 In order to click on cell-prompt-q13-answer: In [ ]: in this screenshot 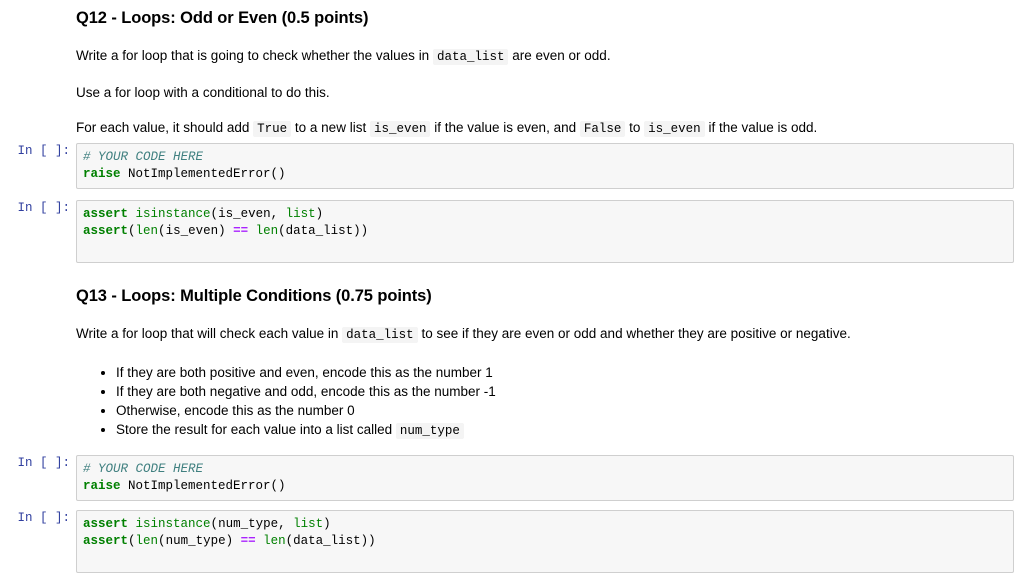, I will do `click(38, 463)`.